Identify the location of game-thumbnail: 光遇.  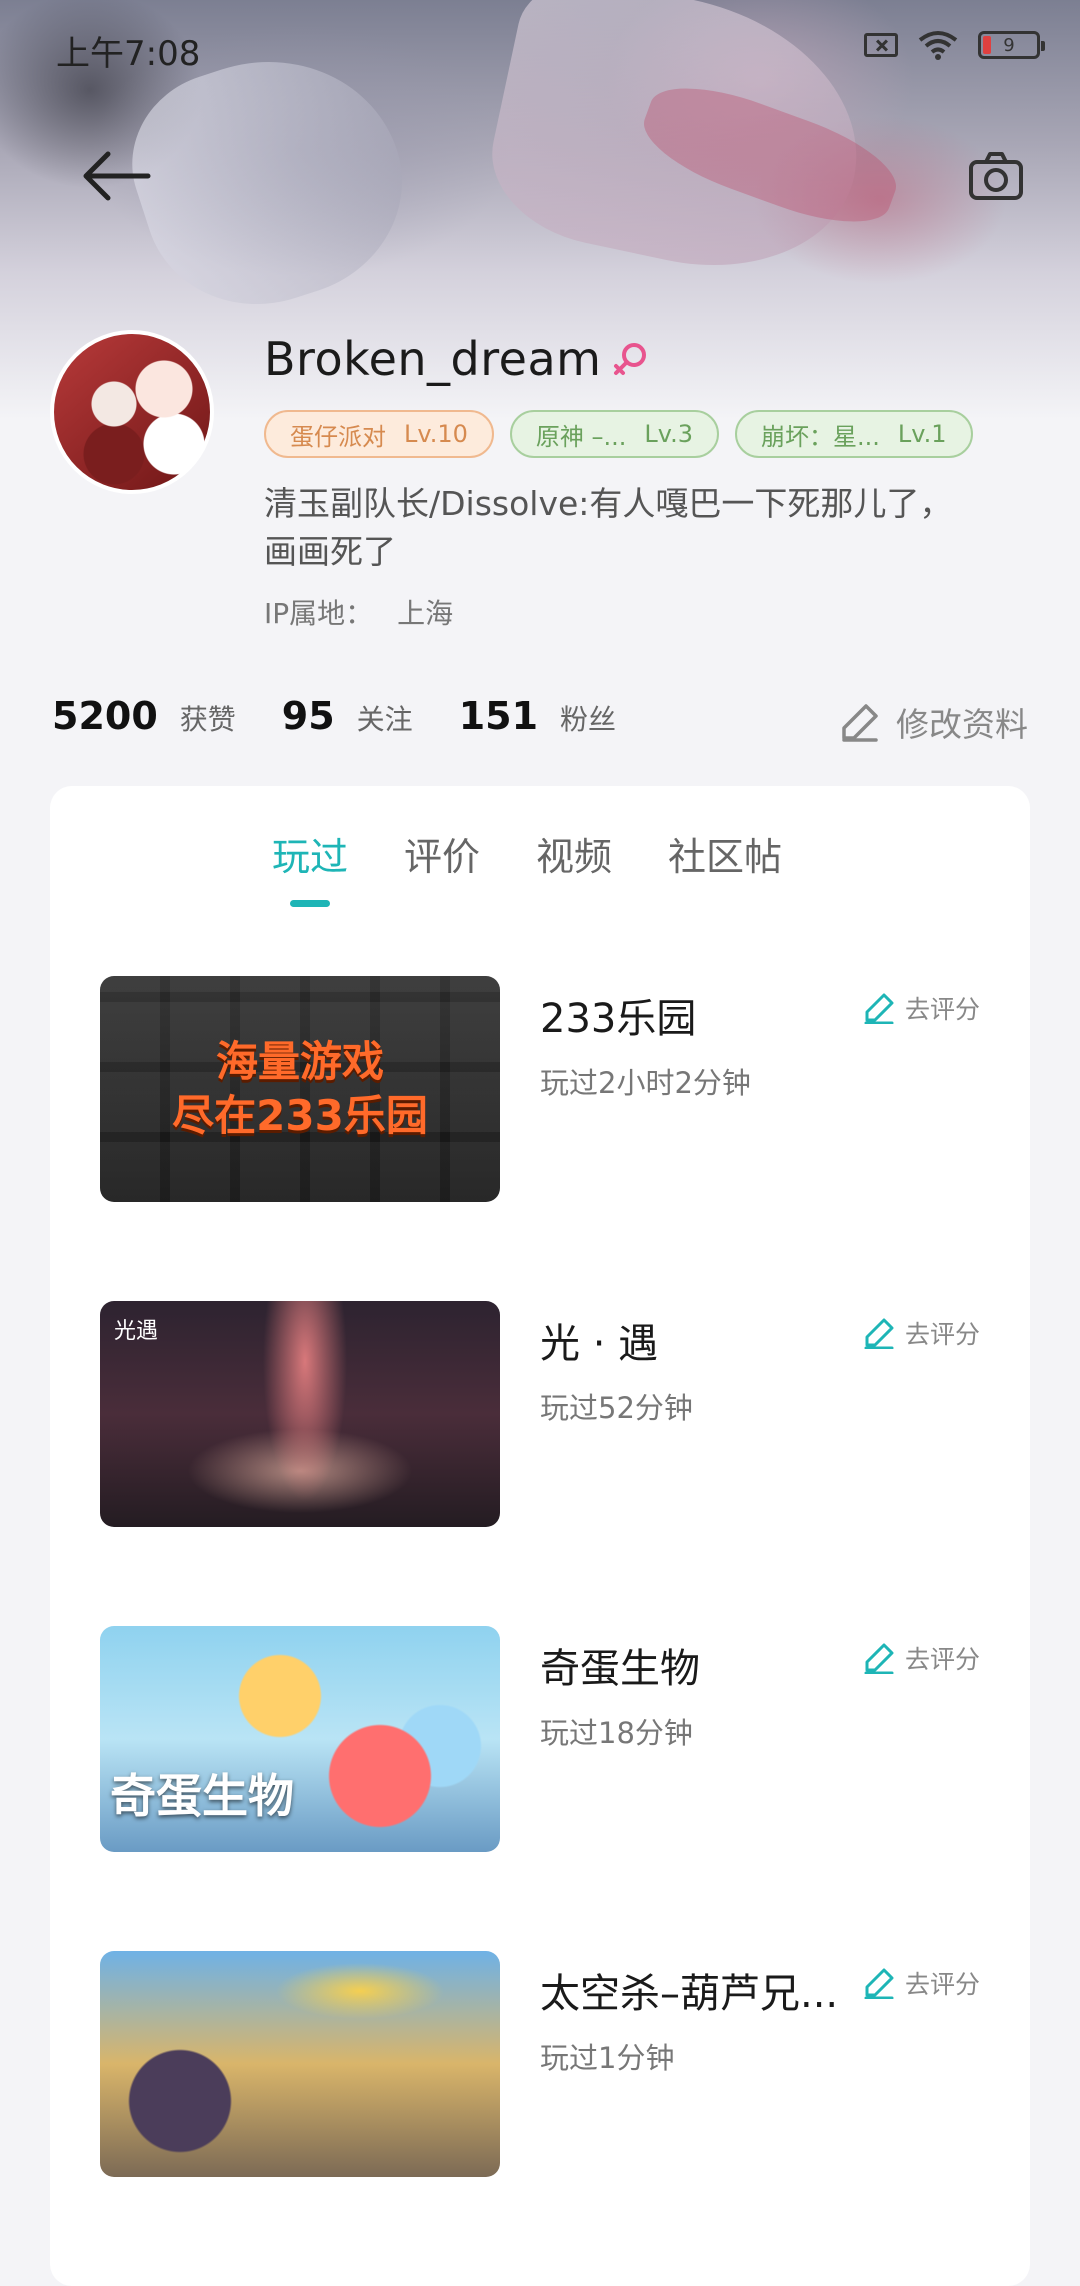
(300, 1414).